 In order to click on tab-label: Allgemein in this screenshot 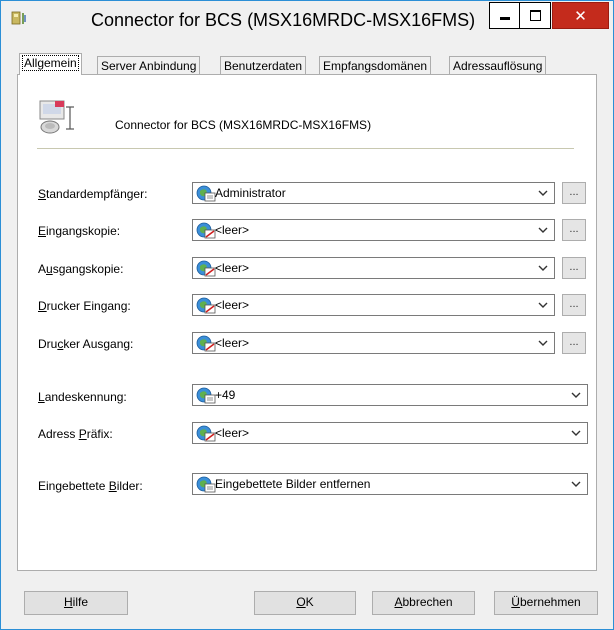, I will do `click(50, 63)`.